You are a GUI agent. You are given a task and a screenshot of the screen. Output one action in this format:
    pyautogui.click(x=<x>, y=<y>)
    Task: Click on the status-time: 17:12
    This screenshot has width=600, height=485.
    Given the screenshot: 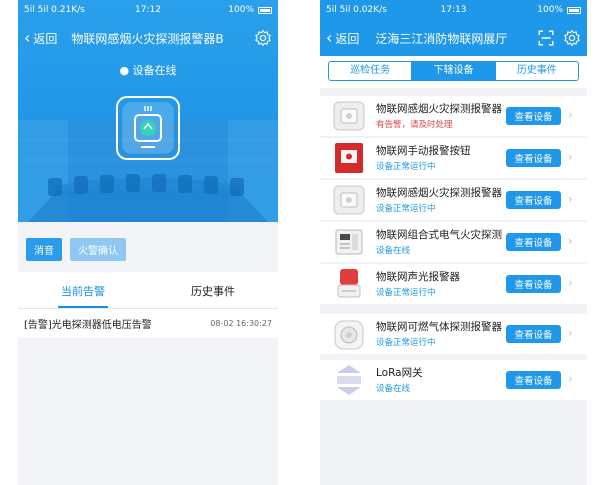 What is the action you would take?
    pyautogui.click(x=148, y=10)
    